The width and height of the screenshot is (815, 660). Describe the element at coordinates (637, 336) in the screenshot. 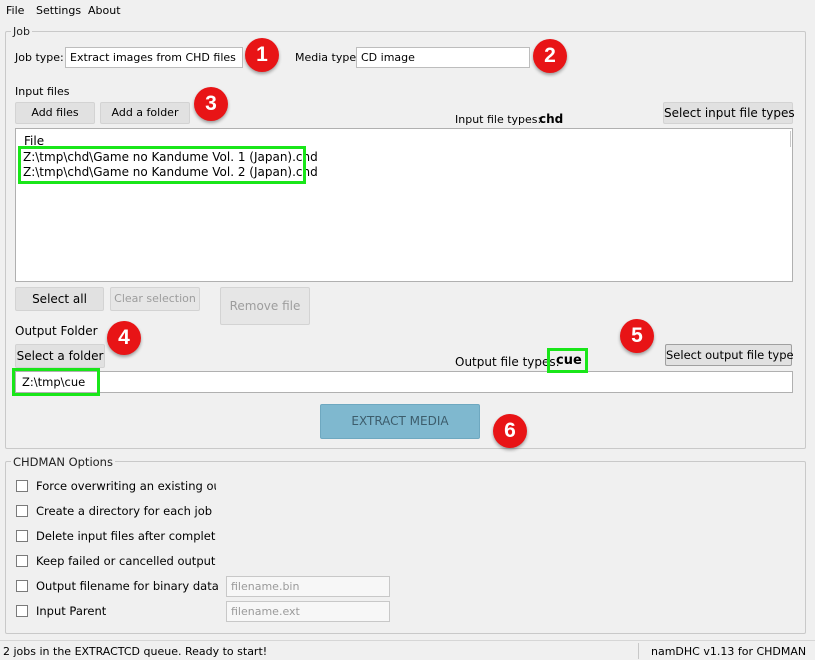

I see `step-5-badge: 5` at that location.